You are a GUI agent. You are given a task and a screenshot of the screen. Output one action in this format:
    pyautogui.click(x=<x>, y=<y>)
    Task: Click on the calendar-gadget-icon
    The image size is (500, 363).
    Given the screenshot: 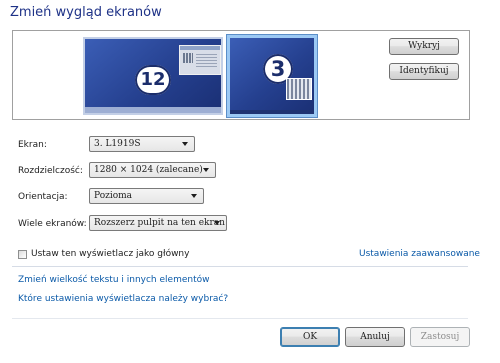 What is the action you would take?
    pyautogui.click(x=299, y=89)
    